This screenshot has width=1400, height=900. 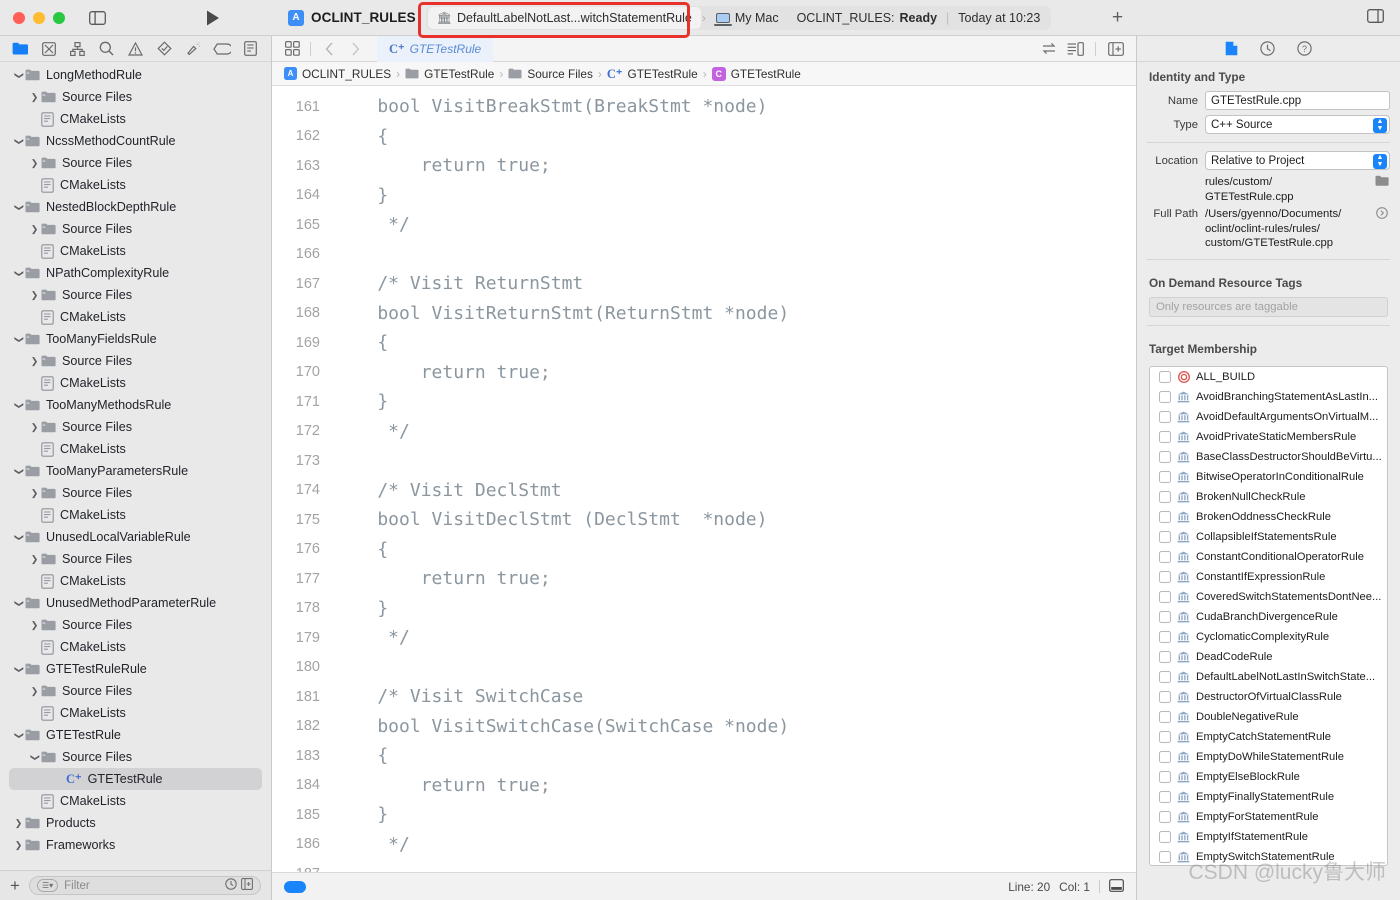 What do you see at coordinates (1268, 697) in the screenshot?
I see `target-membership-row: DestructorOfVirtualClassRule` at bounding box center [1268, 697].